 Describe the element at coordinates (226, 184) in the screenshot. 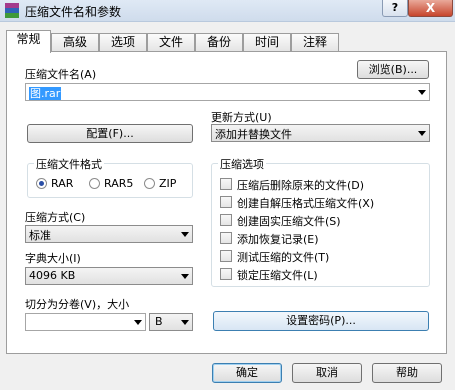

I see `delete-after-checkbox` at that location.